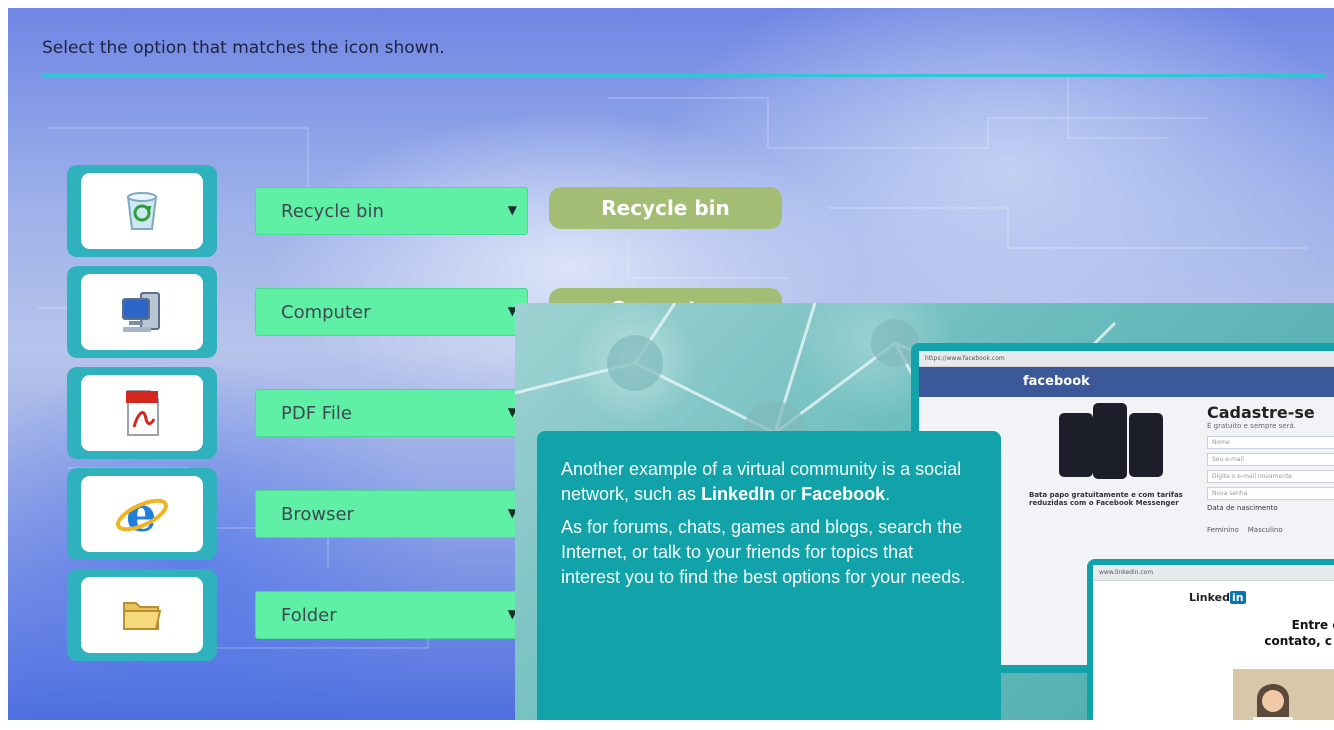  I want to click on dropdown-value: PDF File, so click(316, 413).